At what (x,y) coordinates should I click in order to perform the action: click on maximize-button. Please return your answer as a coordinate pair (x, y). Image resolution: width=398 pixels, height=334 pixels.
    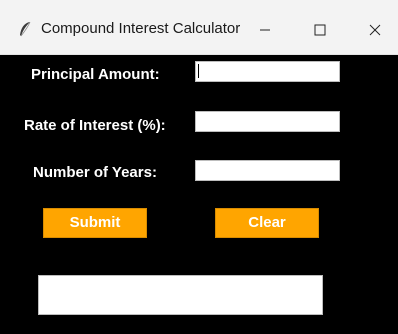
    Looking at the image, I should click on (320, 30).